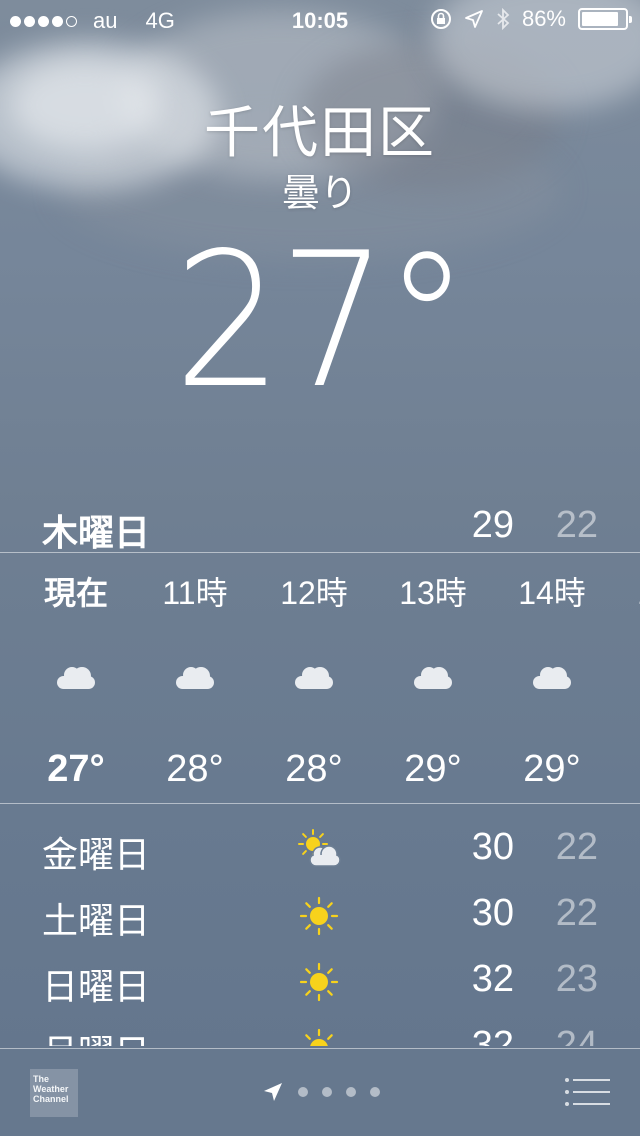 The height and width of the screenshot is (1136, 640). Describe the element at coordinates (319, 194) in the screenshot. I see `weather-condition: 曇り` at that location.